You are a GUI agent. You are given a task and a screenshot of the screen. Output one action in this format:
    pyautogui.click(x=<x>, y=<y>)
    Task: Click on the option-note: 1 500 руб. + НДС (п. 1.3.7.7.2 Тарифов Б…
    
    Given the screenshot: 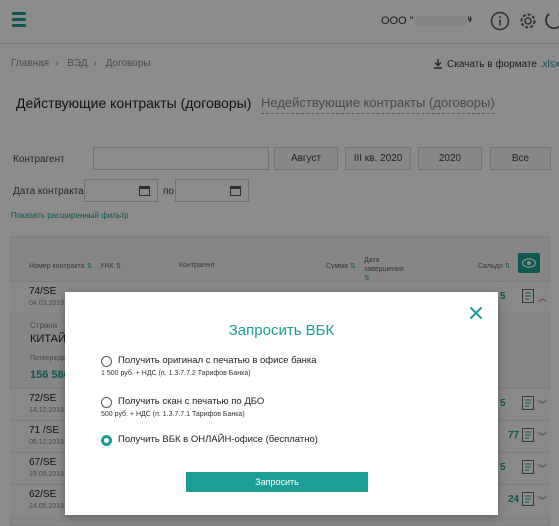 What is the action you would take?
    pyautogui.click(x=176, y=373)
    